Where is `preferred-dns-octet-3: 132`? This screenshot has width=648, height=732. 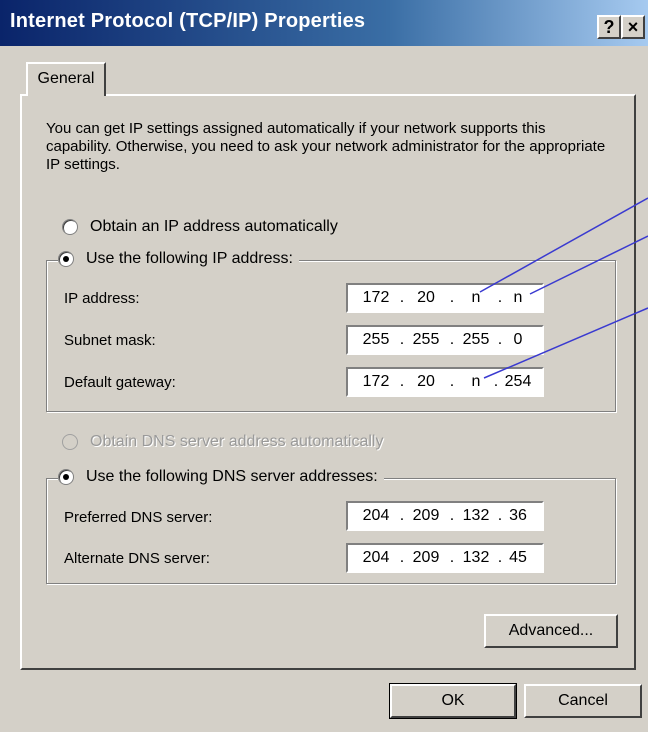
preferred-dns-octet-3: 132 is located at coordinates (476, 515).